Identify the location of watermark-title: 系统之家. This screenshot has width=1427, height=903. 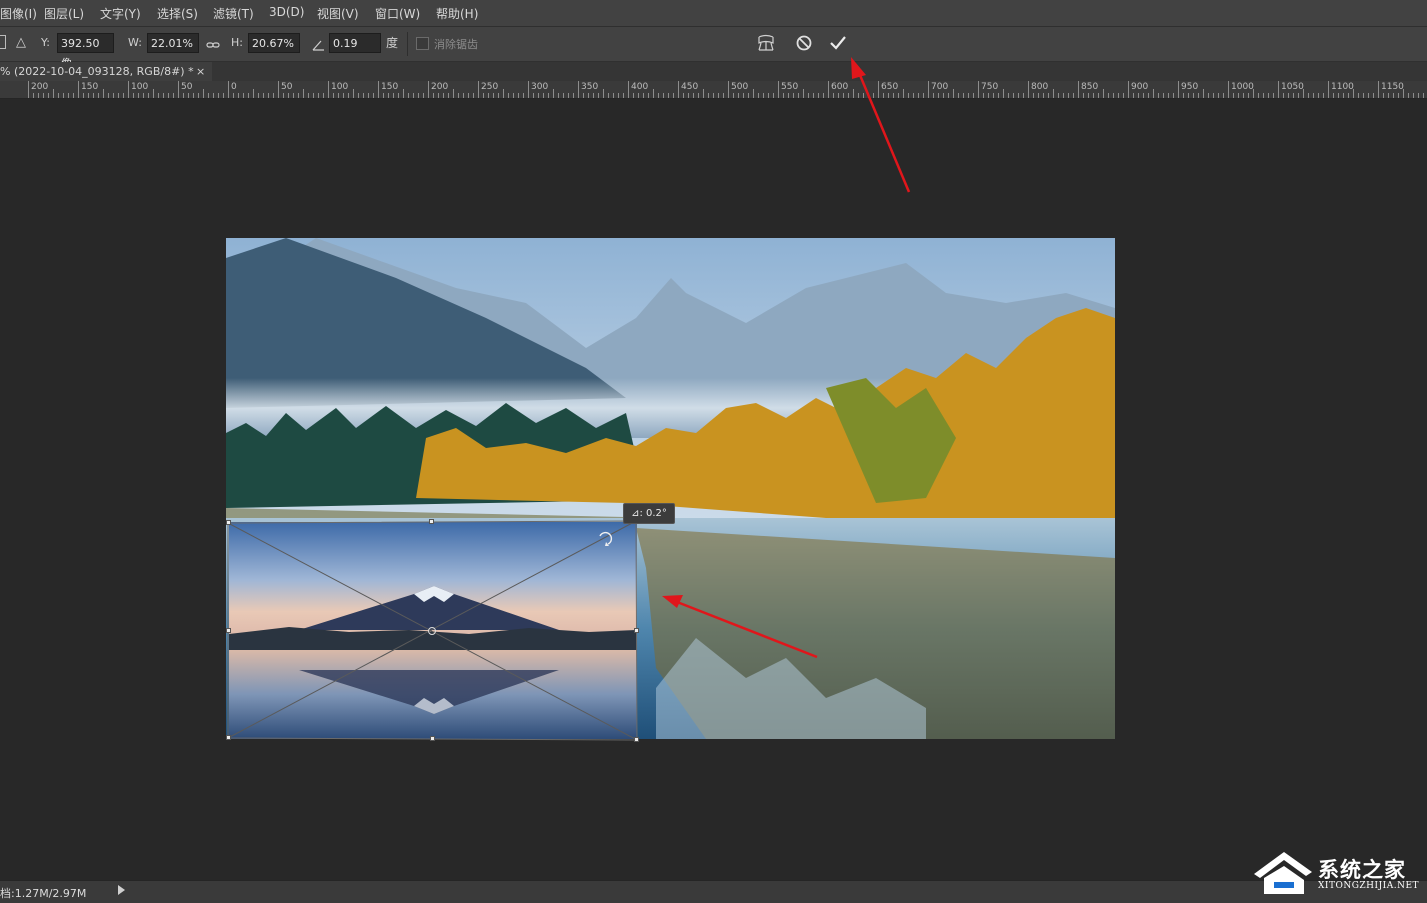
(1362, 870).